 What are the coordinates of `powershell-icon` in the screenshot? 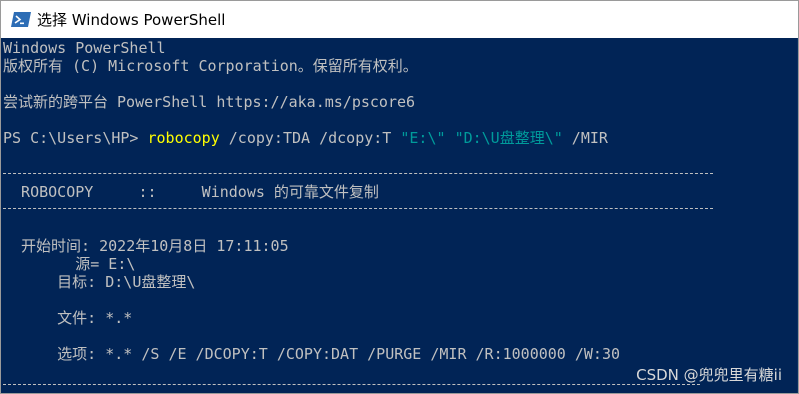 It's located at (21, 19).